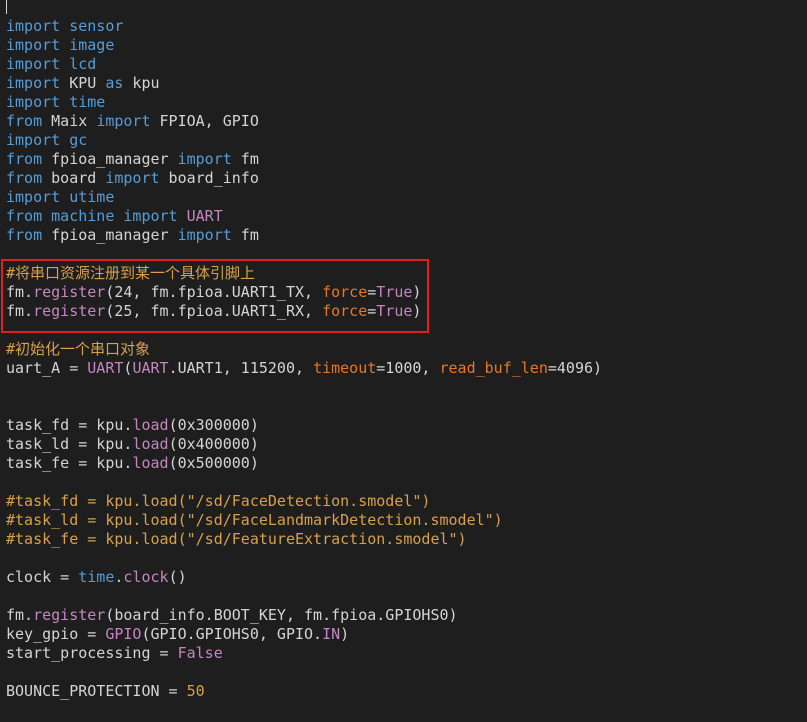 This screenshot has width=807, height=722. What do you see at coordinates (406, 463) in the screenshot?
I see `code-line: task_fe = kpu.load(0x500000)` at bounding box center [406, 463].